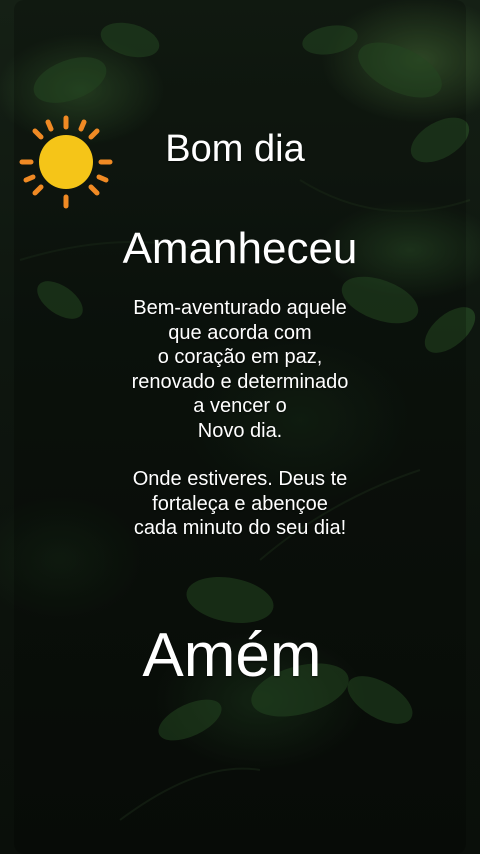 This screenshot has width=480, height=854. I want to click on title-text: Amanheceu, so click(240, 248).